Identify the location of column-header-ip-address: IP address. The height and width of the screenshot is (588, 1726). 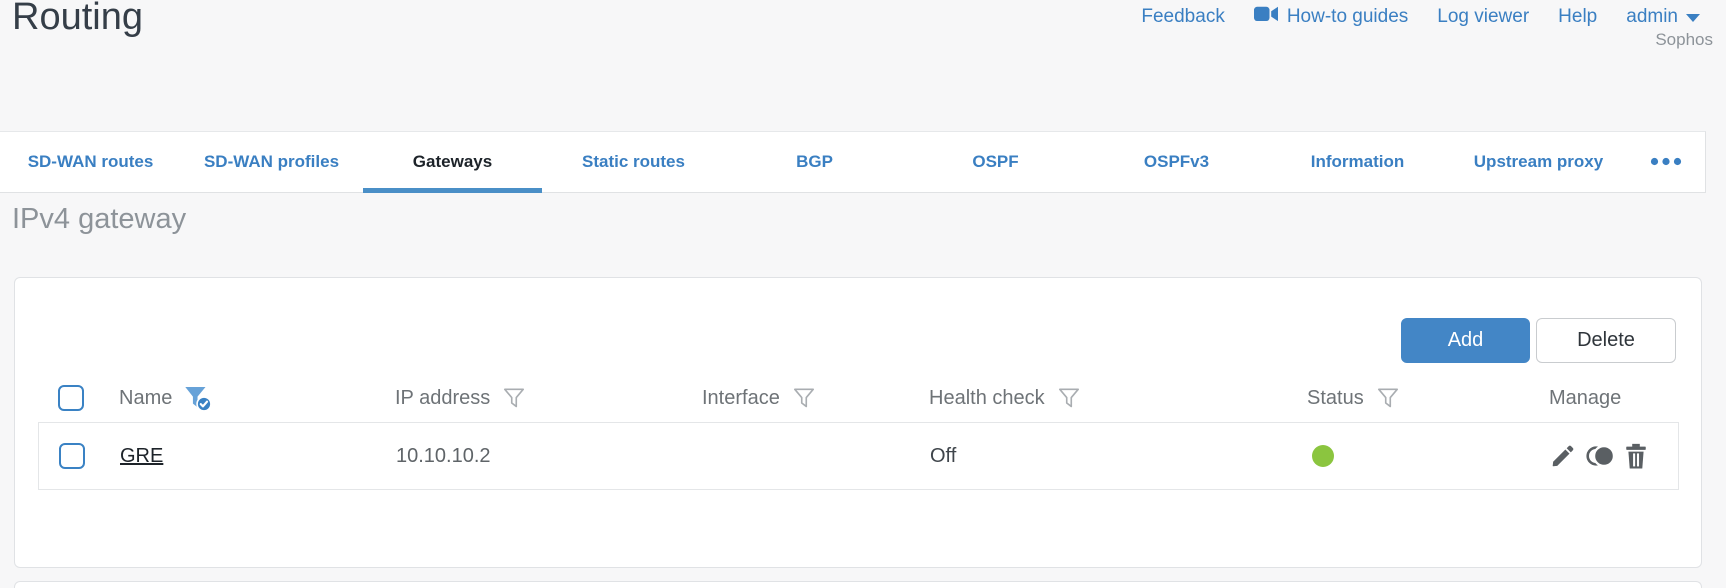
(443, 397).